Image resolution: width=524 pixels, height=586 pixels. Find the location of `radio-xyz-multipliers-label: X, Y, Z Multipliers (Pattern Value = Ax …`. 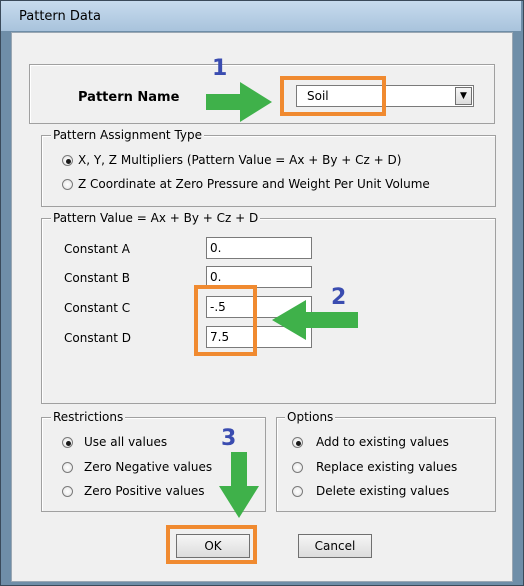

radio-xyz-multipliers-label: X, Y, Z Multipliers (Pattern Value = Ax … is located at coordinates (239, 160).